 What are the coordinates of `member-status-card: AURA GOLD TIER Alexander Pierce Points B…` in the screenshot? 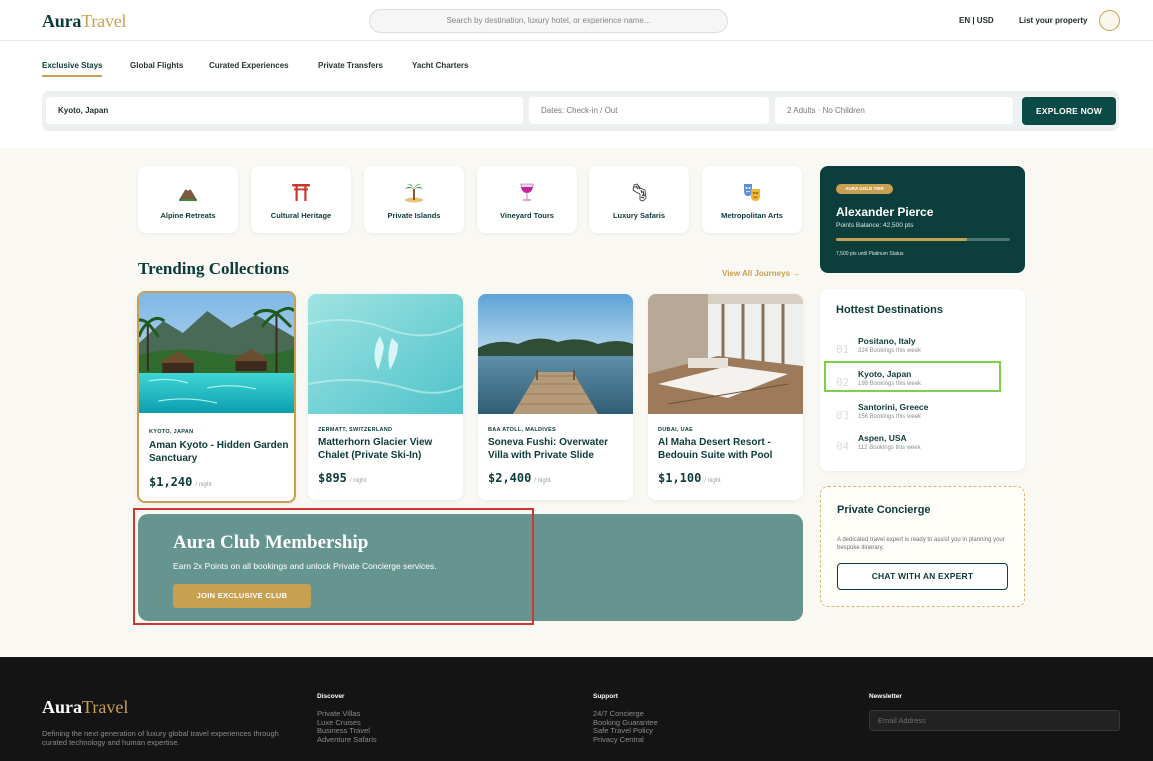 It's located at (922, 219).